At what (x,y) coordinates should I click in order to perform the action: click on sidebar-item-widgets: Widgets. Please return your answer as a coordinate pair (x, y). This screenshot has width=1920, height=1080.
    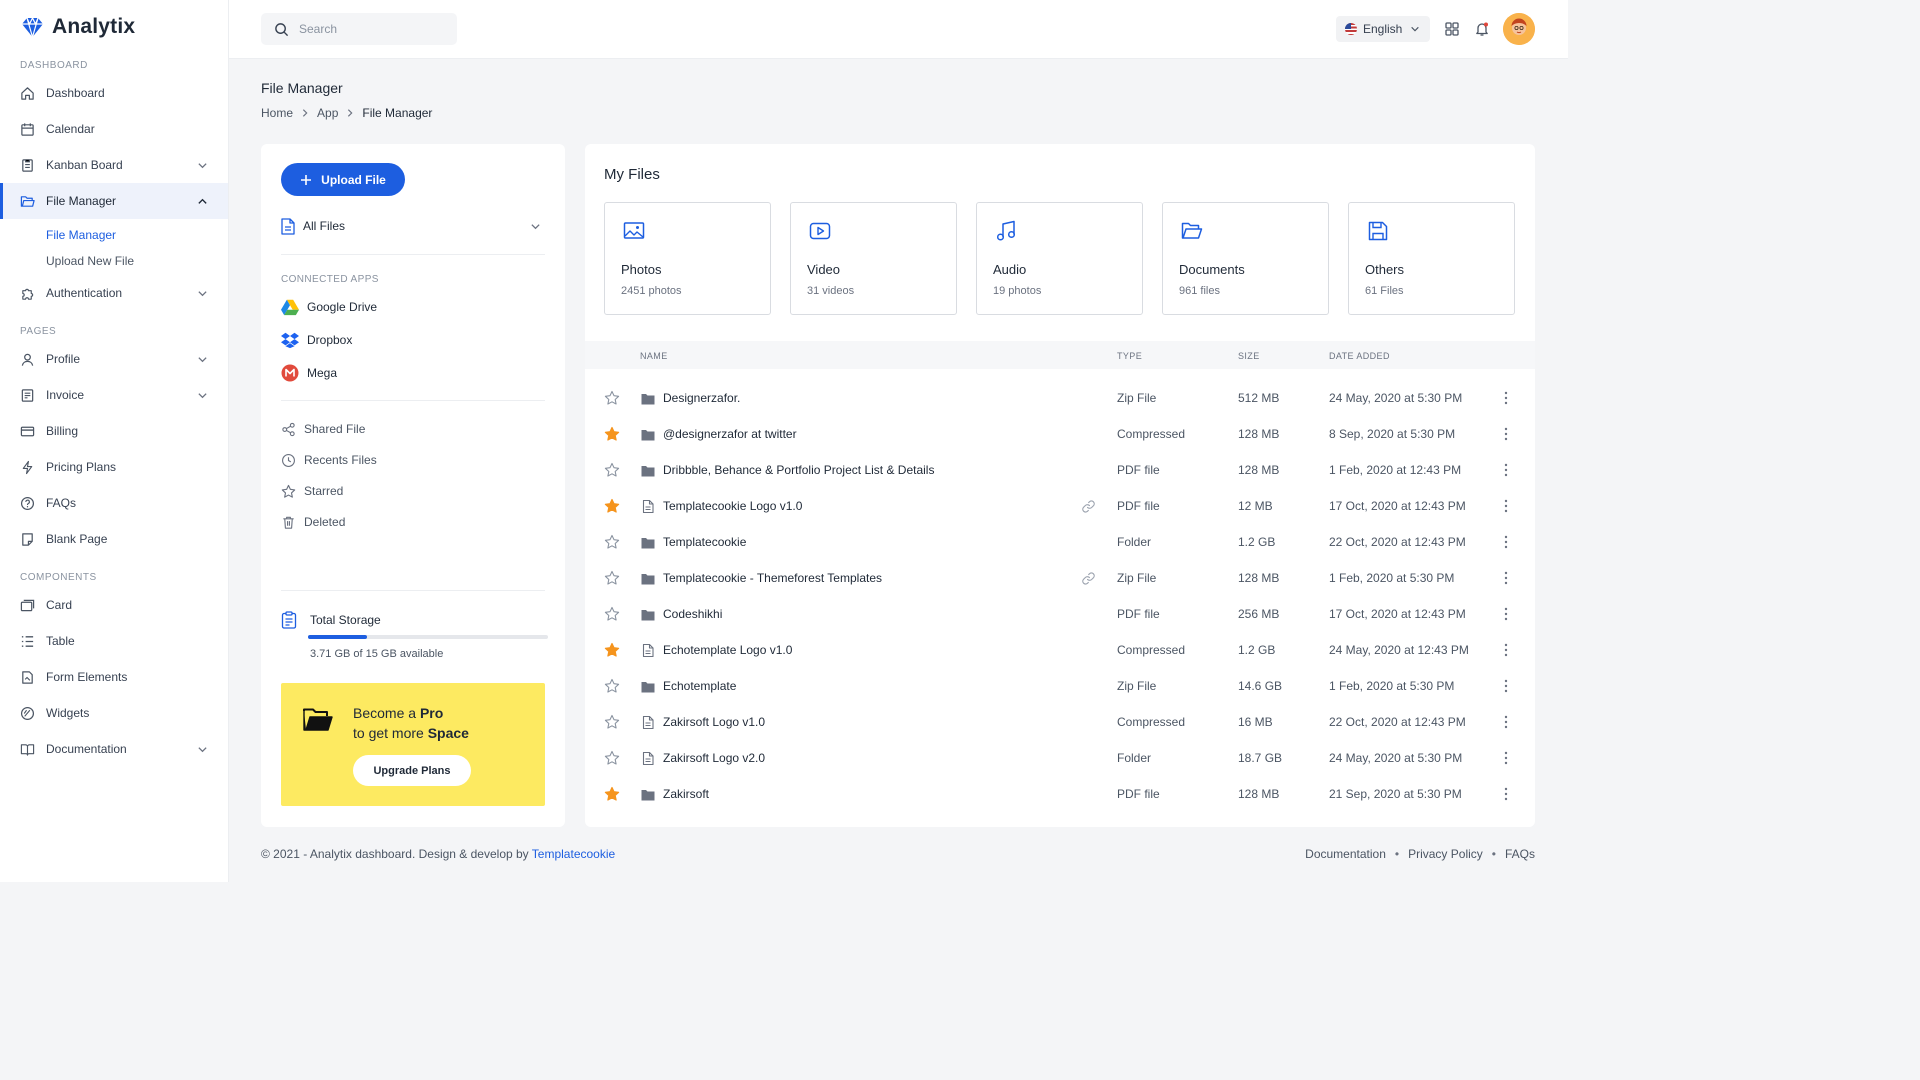
    Looking at the image, I should click on (114, 713).